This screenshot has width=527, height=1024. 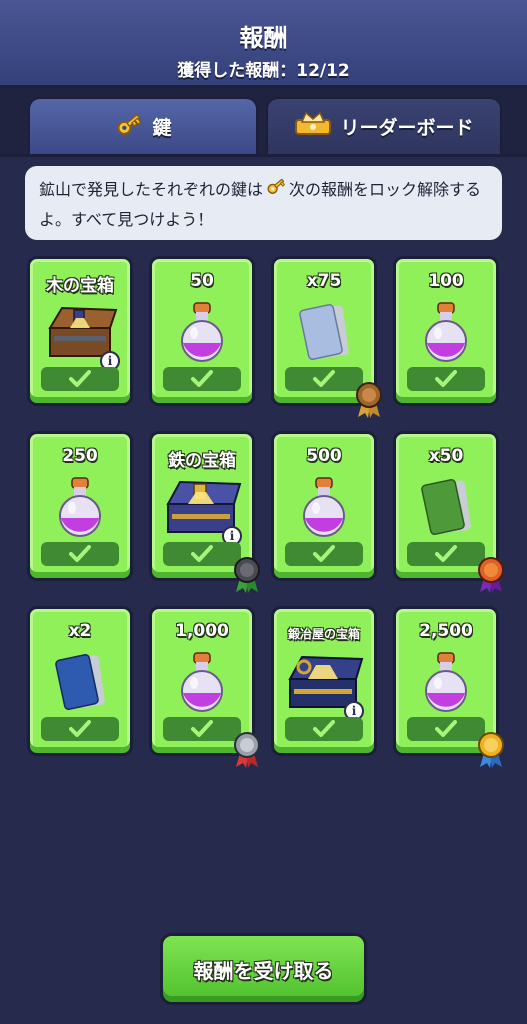 What do you see at coordinates (202, 281) in the screenshot?
I see `reward-label: 50` at bounding box center [202, 281].